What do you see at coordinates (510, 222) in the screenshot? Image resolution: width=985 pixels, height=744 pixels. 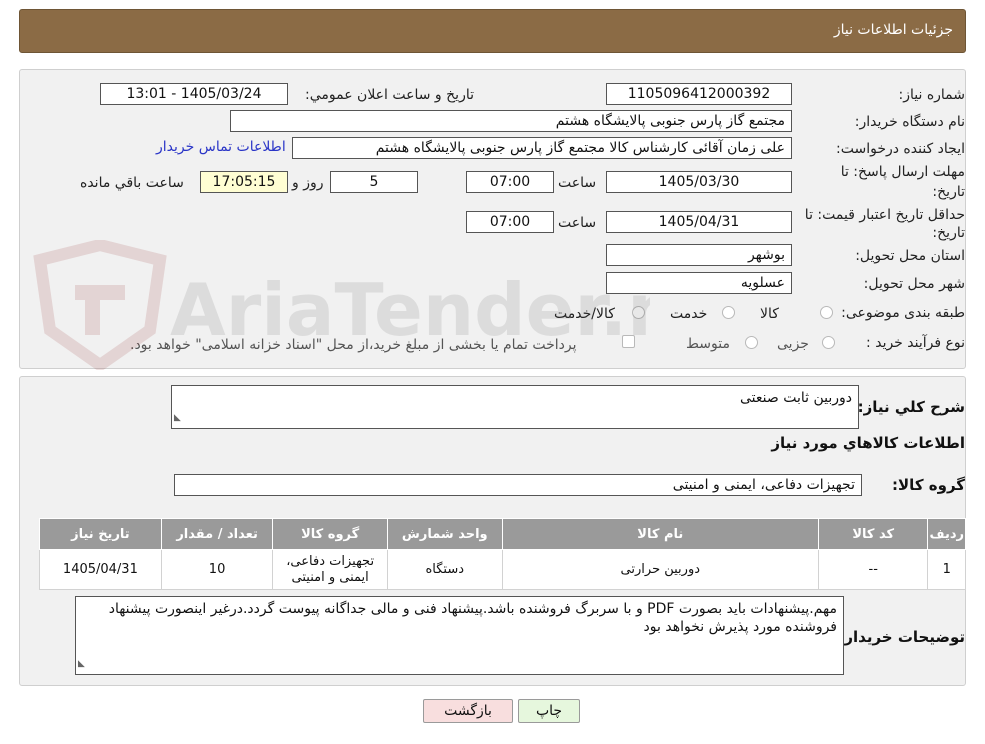 I see `price-validity-time-field: 07:00` at bounding box center [510, 222].